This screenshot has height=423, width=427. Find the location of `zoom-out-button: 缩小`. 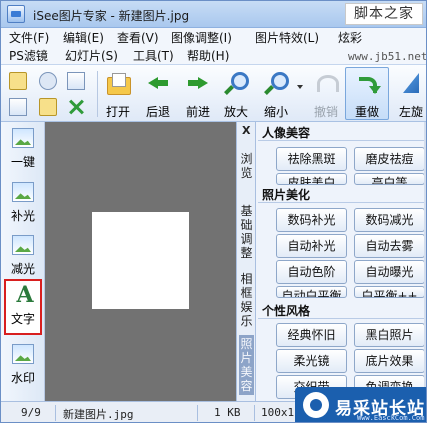

zoom-out-button: 缩小 is located at coordinates (276, 95).